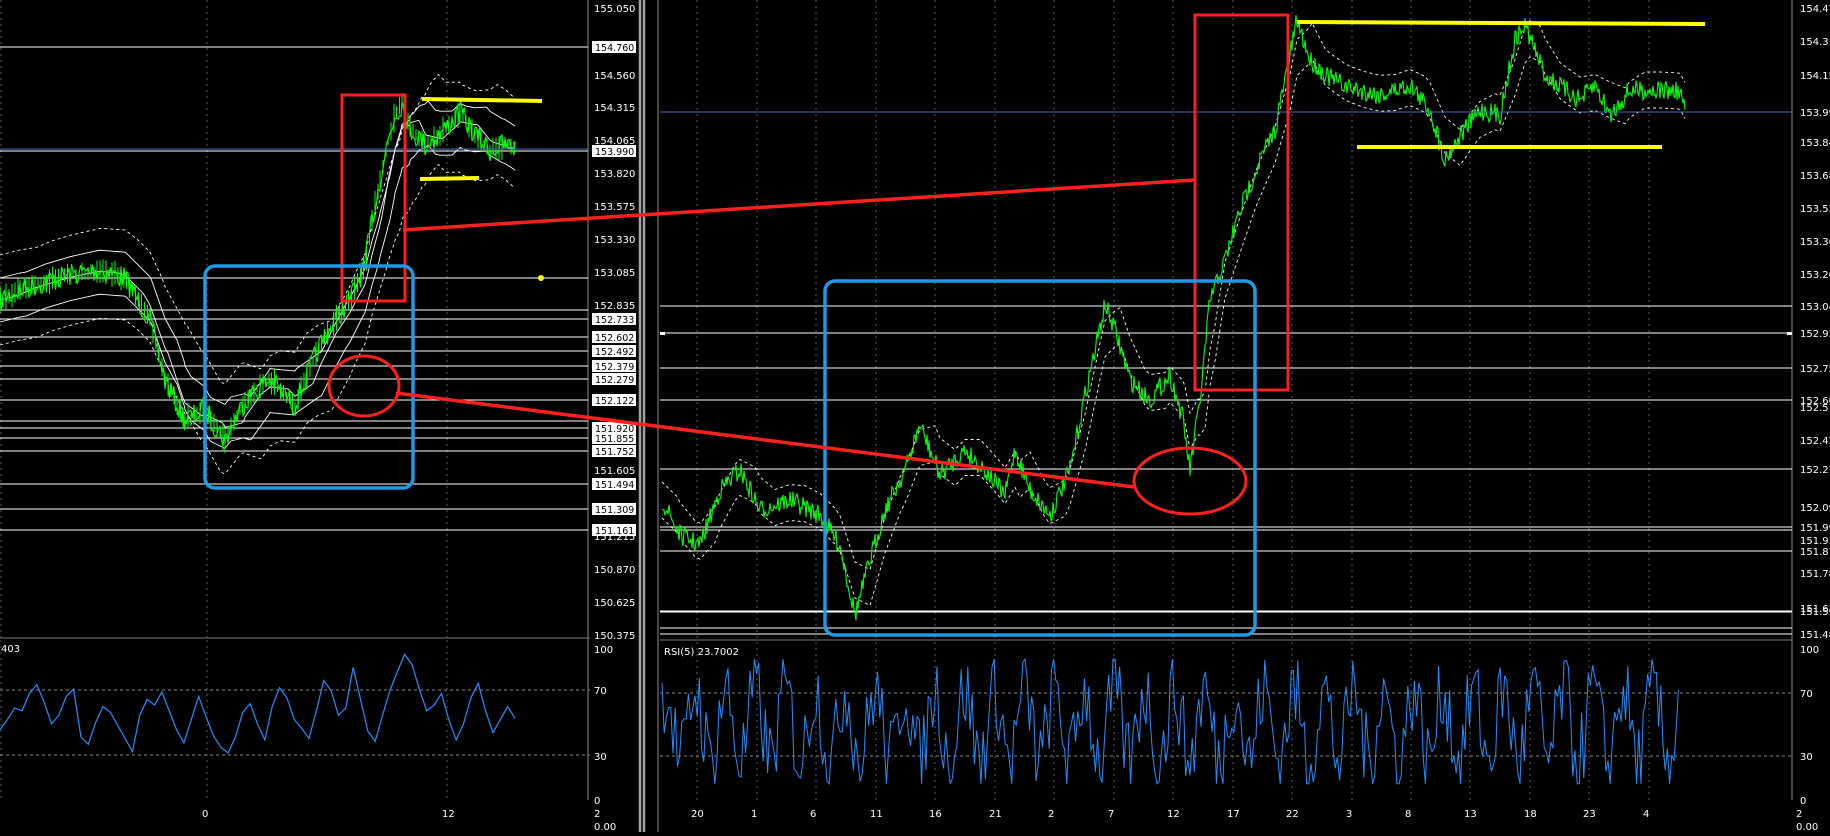 This screenshot has height=836, width=1830. I want to click on left-yellow-support, so click(449, 178).